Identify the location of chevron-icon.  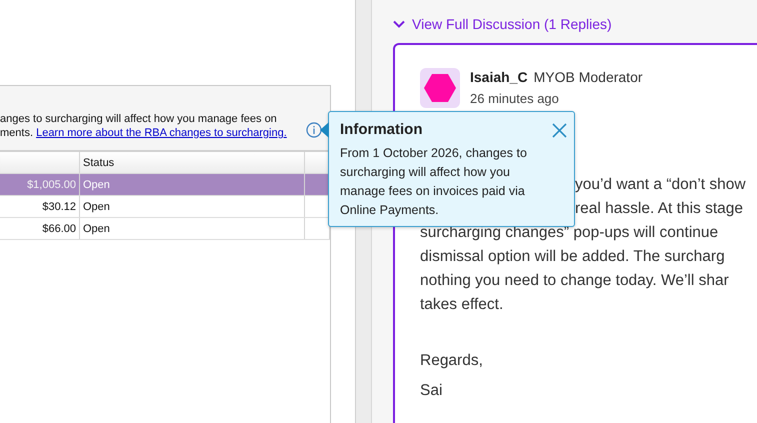
(399, 24).